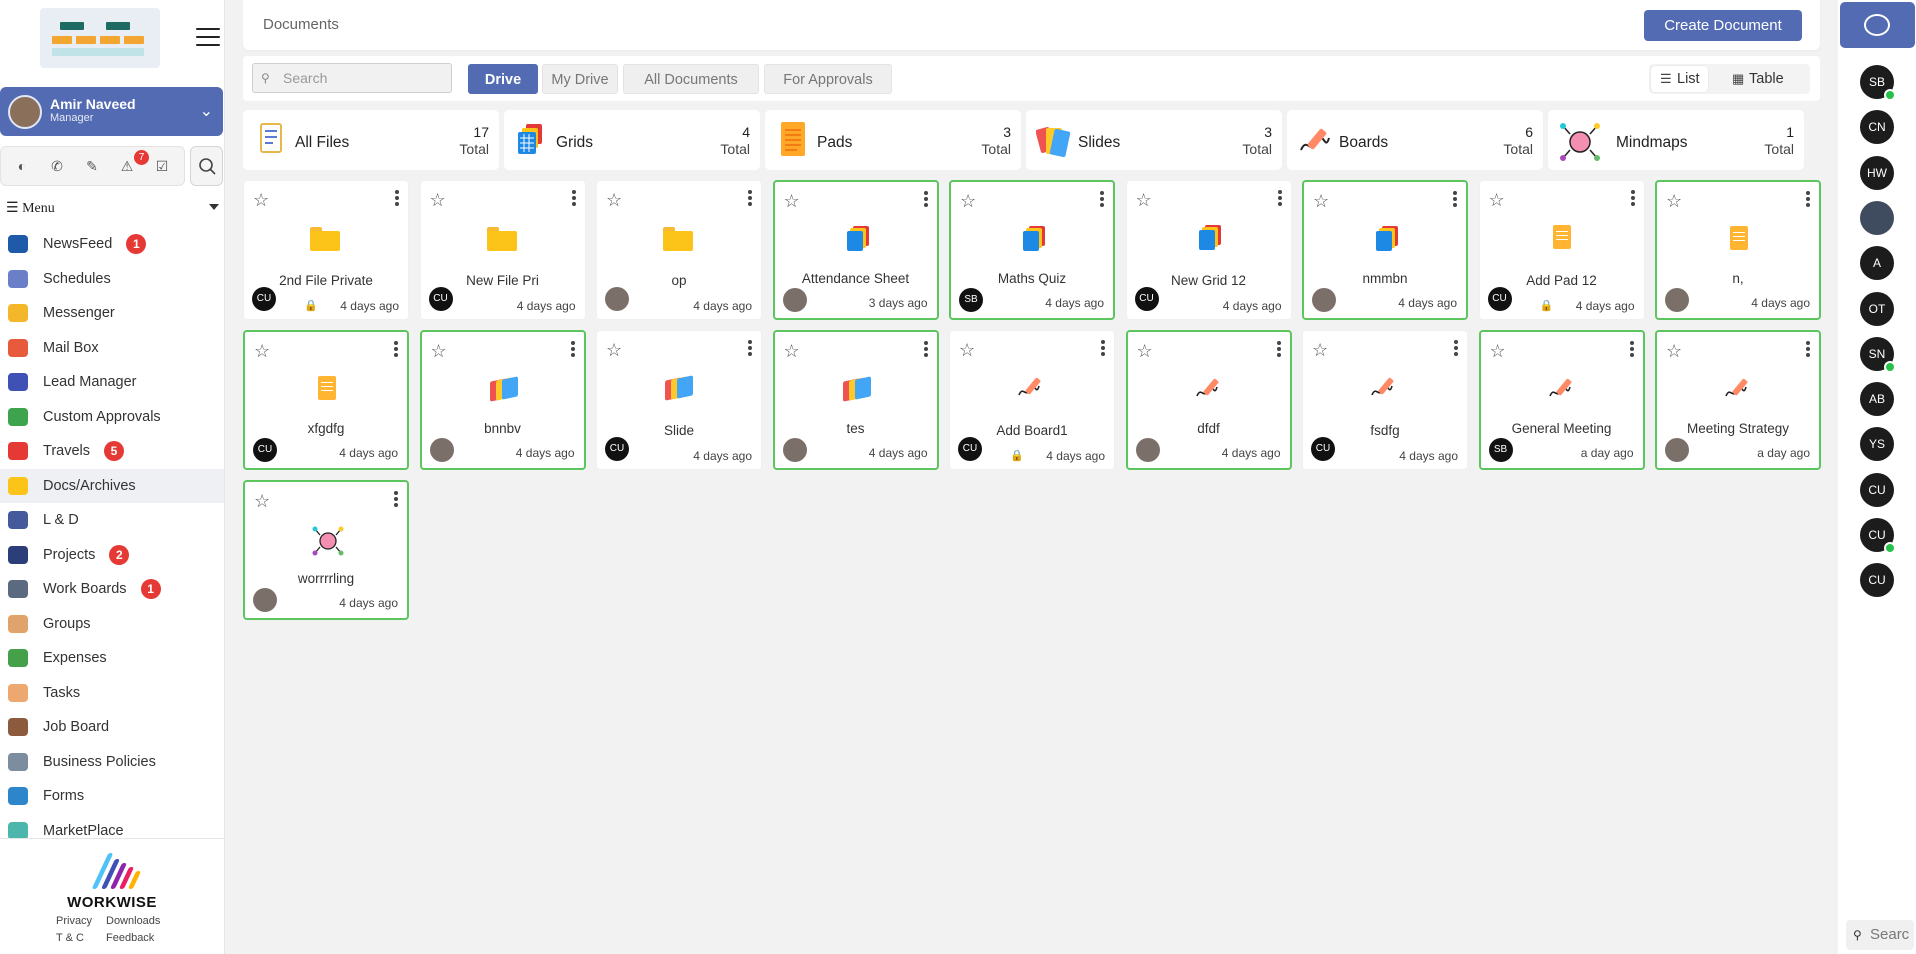  Describe the element at coordinates (502, 400) in the screenshot. I see `document-card: ☆ bnnbv 4 days ago` at that location.